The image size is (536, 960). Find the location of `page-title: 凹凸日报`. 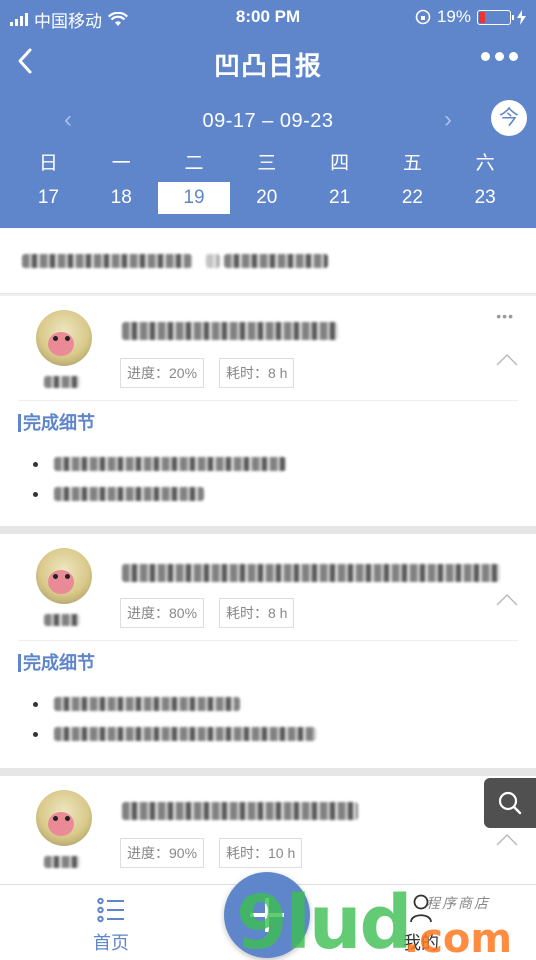

page-title: 凹凸日报 is located at coordinates (267, 66).